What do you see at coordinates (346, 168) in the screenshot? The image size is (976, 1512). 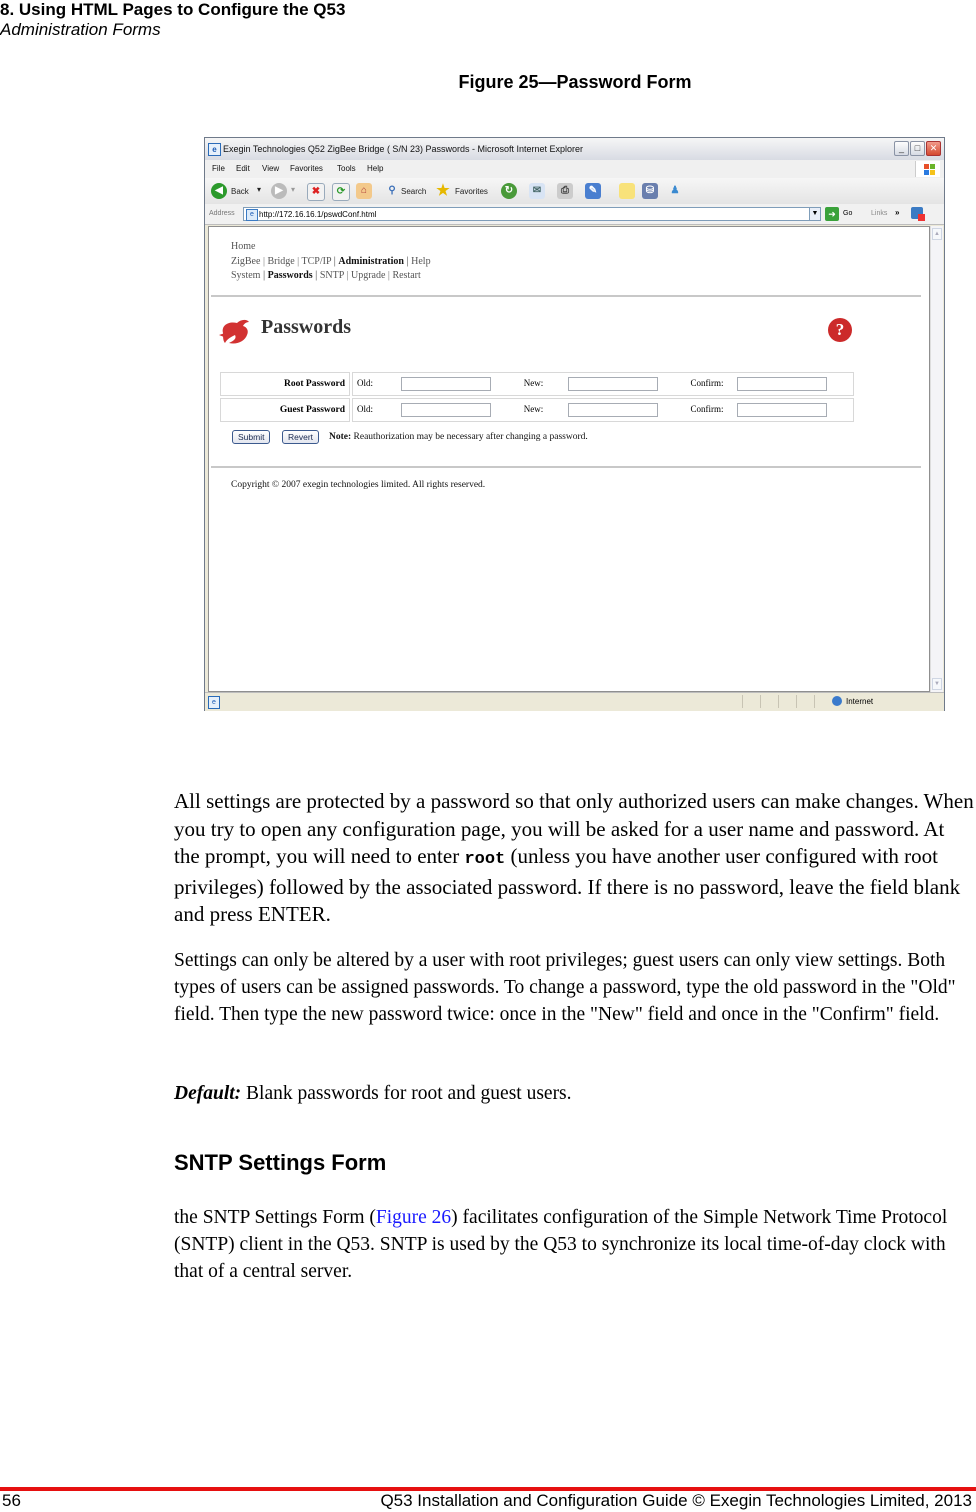 I see `menu-tools: Tools` at bounding box center [346, 168].